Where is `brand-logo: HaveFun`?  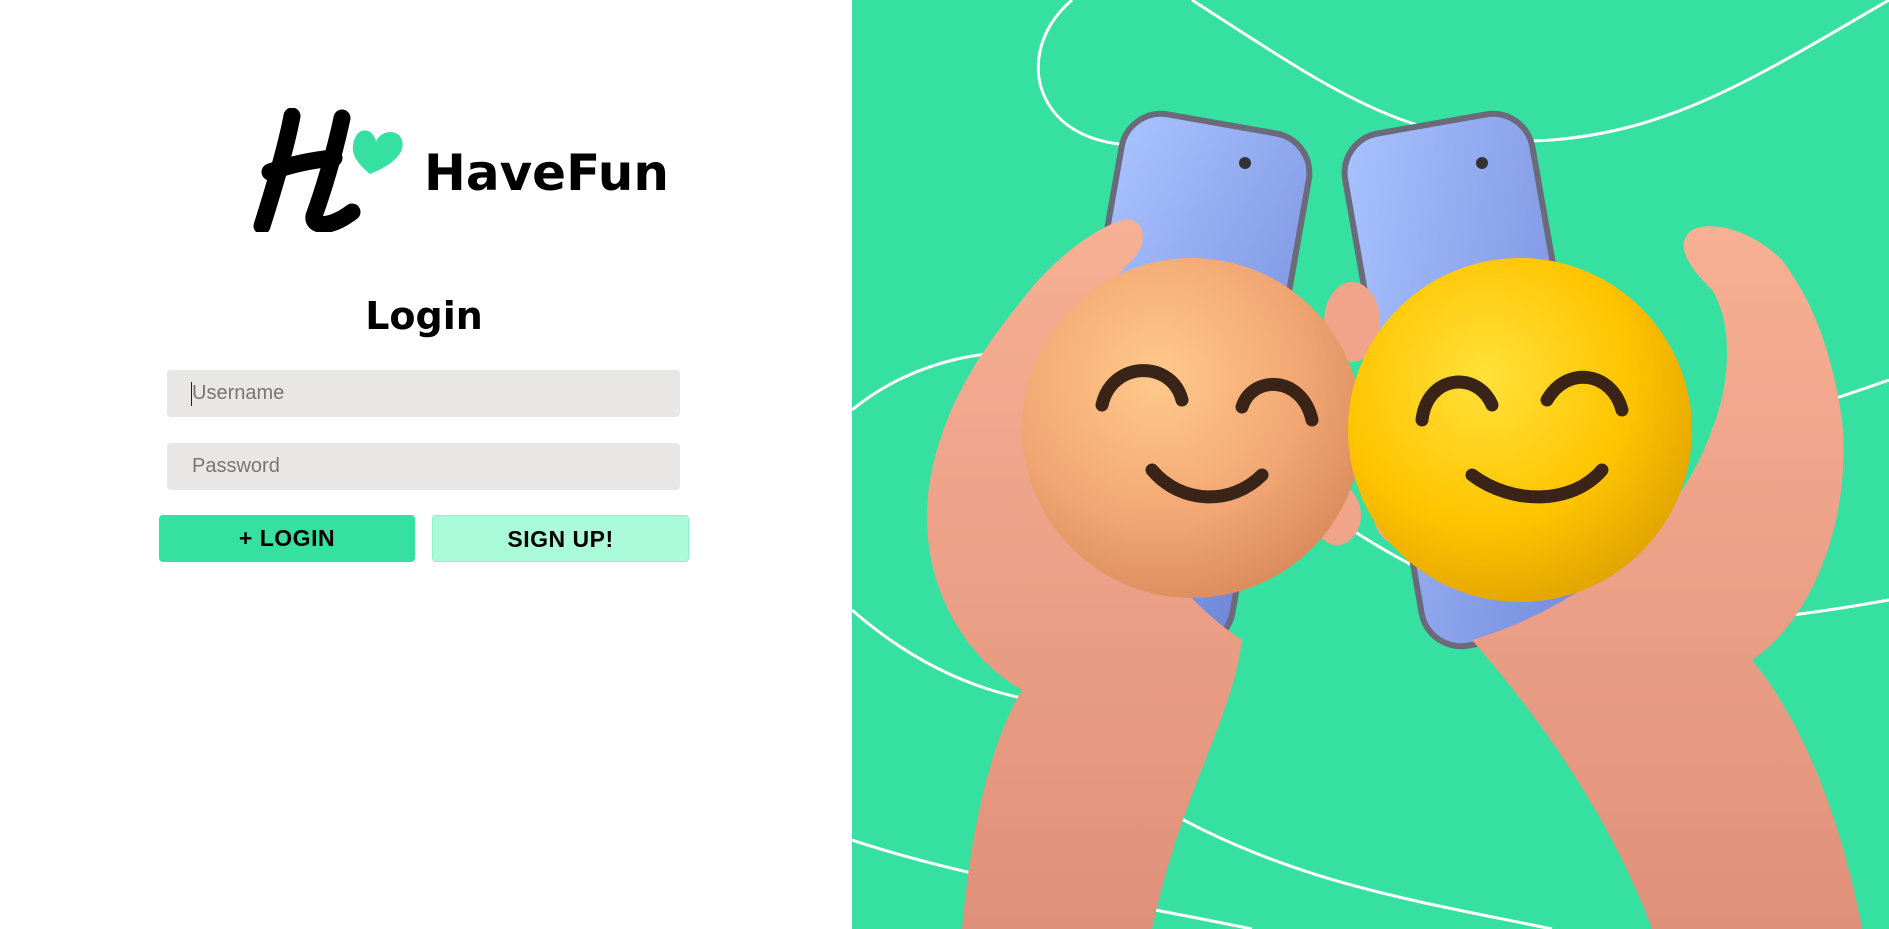 brand-logo: HaveFun is located at coordinates (460, 170).